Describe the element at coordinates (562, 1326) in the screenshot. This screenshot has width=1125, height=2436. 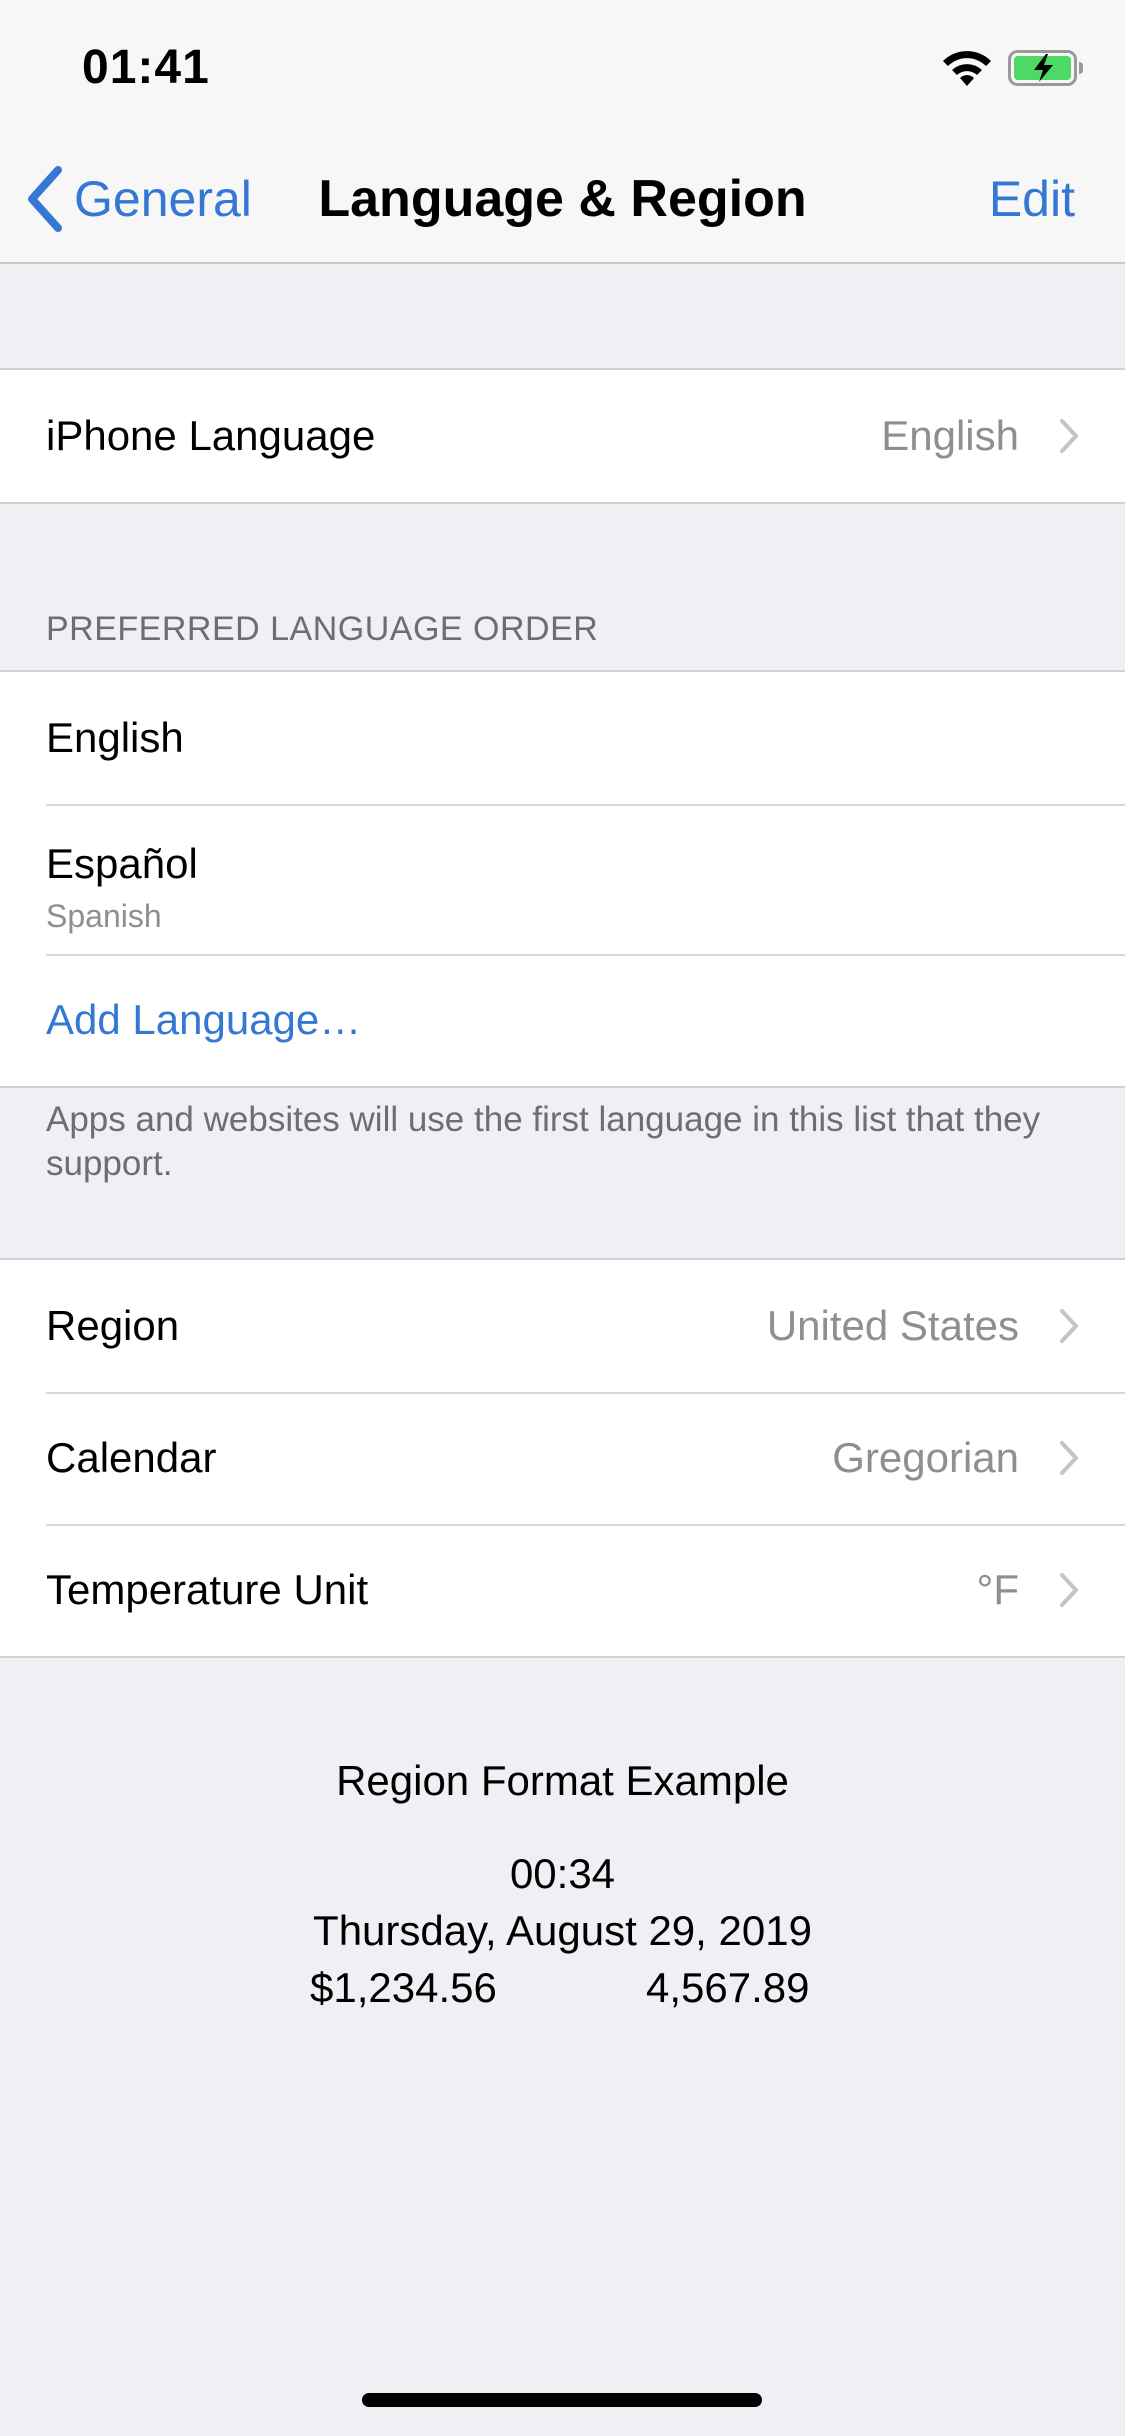
I see `region-row: Region United States` at that location.